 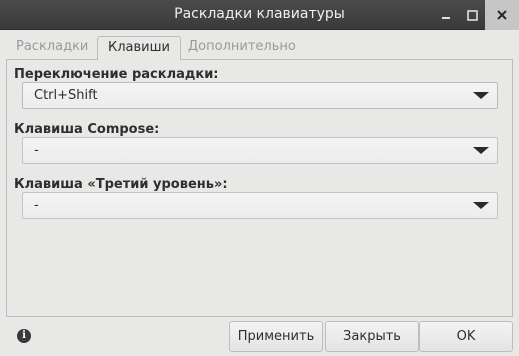 I want to click on close-icon, so click(x=502, y=15).